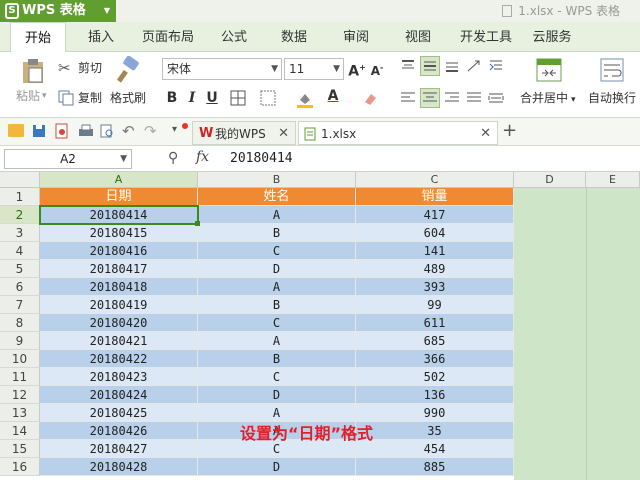  Describe the element at coordinates (86, 131) in the screenshot. I see `print-icon` at that location.